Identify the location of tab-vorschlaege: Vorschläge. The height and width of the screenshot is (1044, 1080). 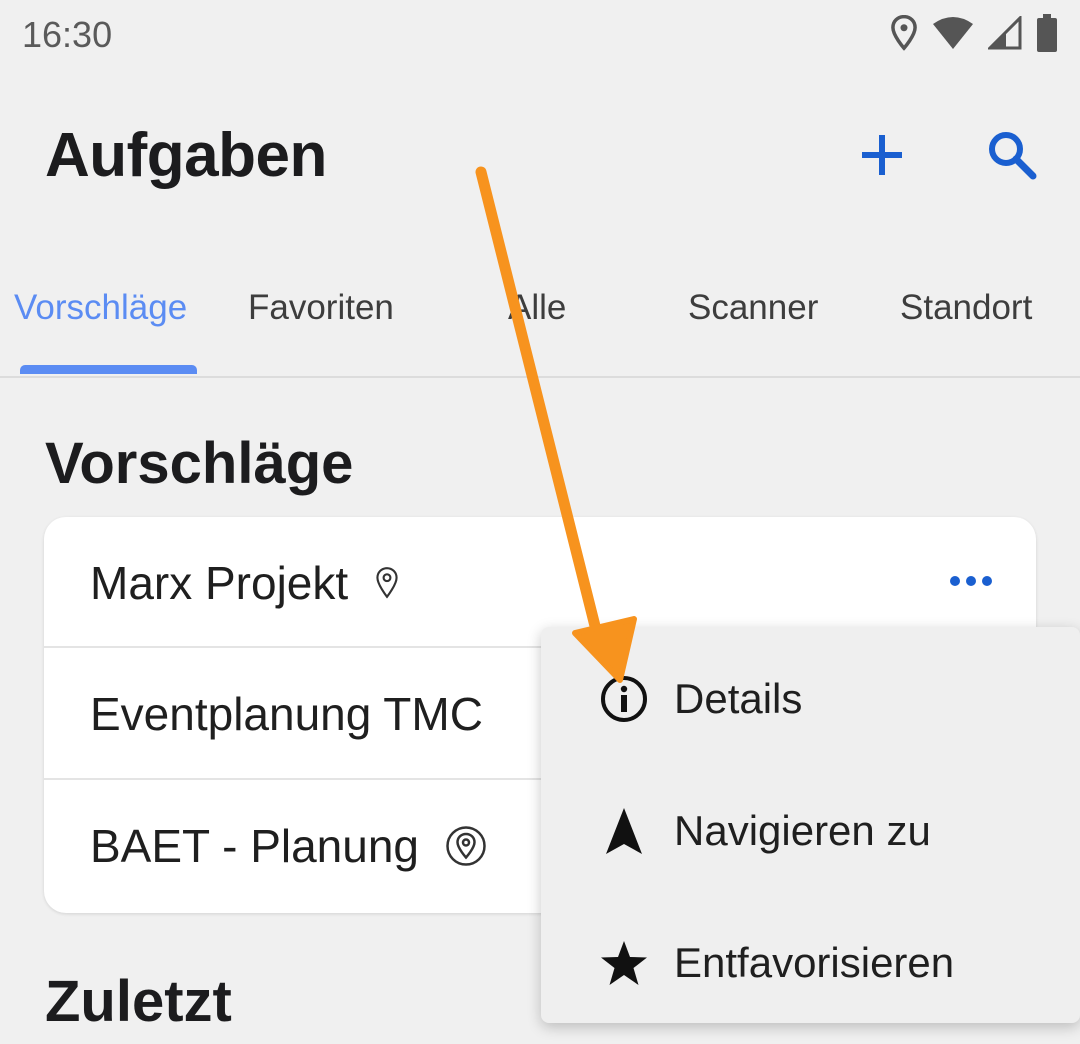
(100, 308).